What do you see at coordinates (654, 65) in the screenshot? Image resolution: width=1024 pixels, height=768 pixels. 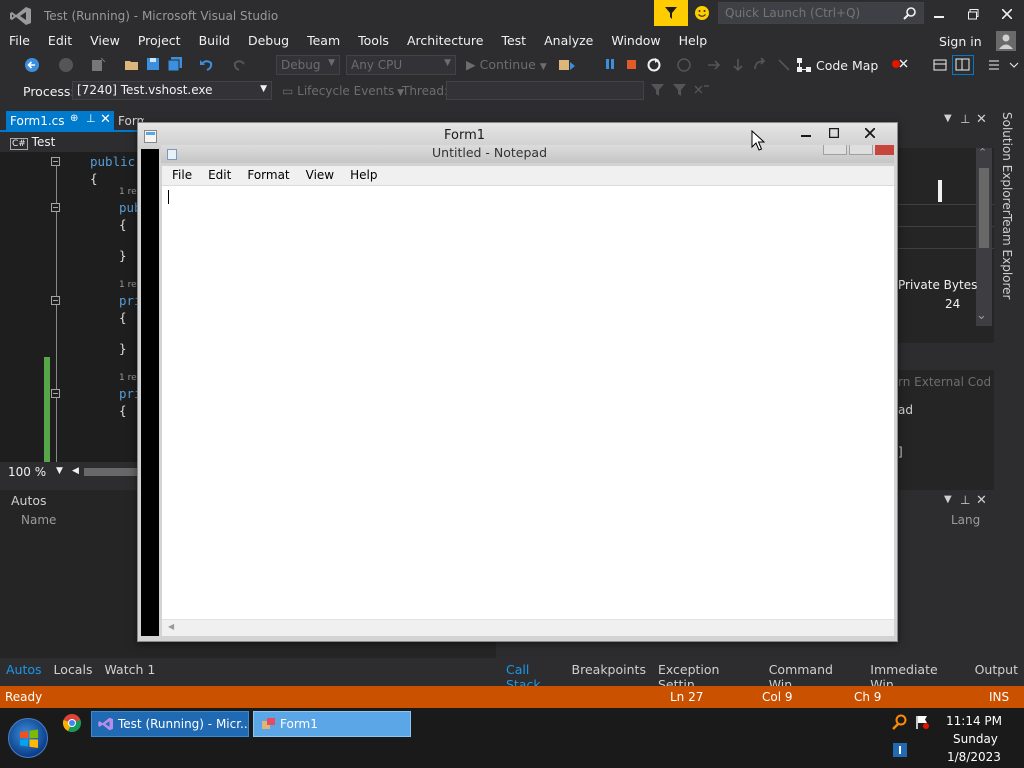 I see `restart-icon` at bounding box center [654, 65].